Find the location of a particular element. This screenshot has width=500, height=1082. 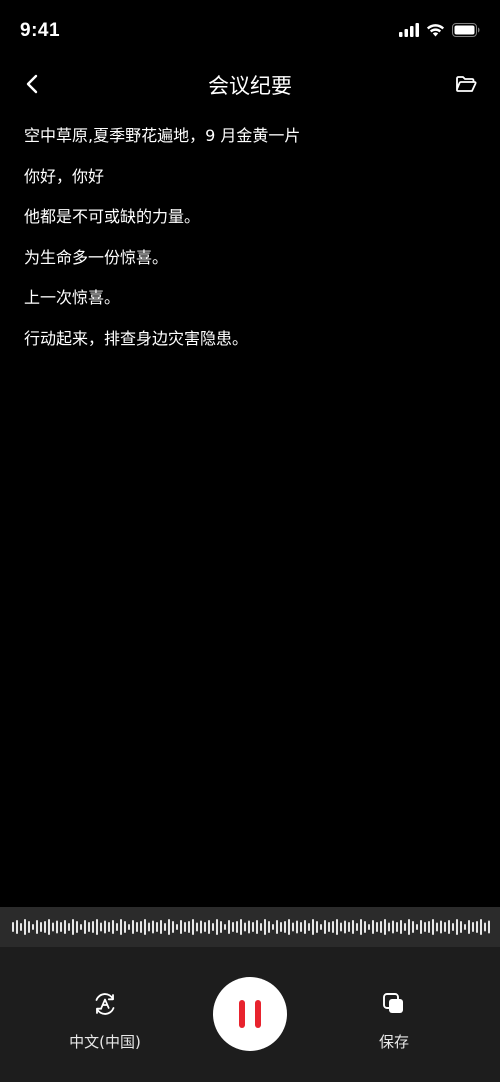

audio-waveform is located at coordinates (250, 927).